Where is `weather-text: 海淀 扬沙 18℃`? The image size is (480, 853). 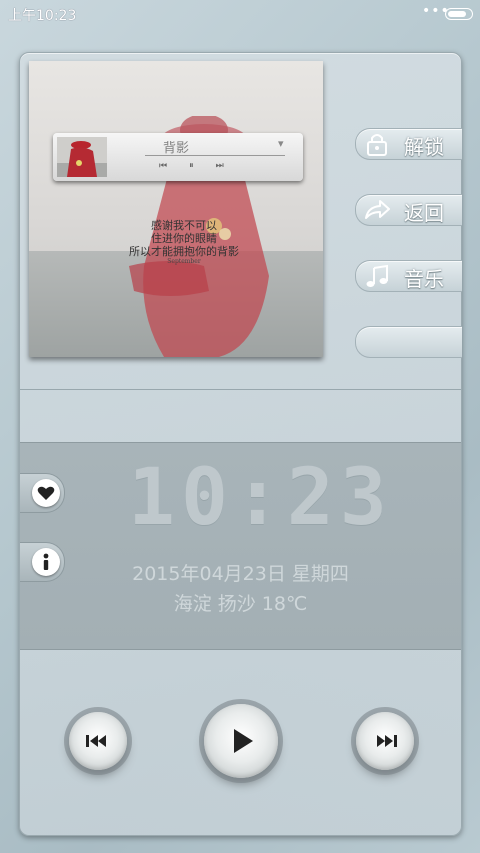 weather-text: 海淀 扬沙 18℃ is located at coordinates (240, 604).